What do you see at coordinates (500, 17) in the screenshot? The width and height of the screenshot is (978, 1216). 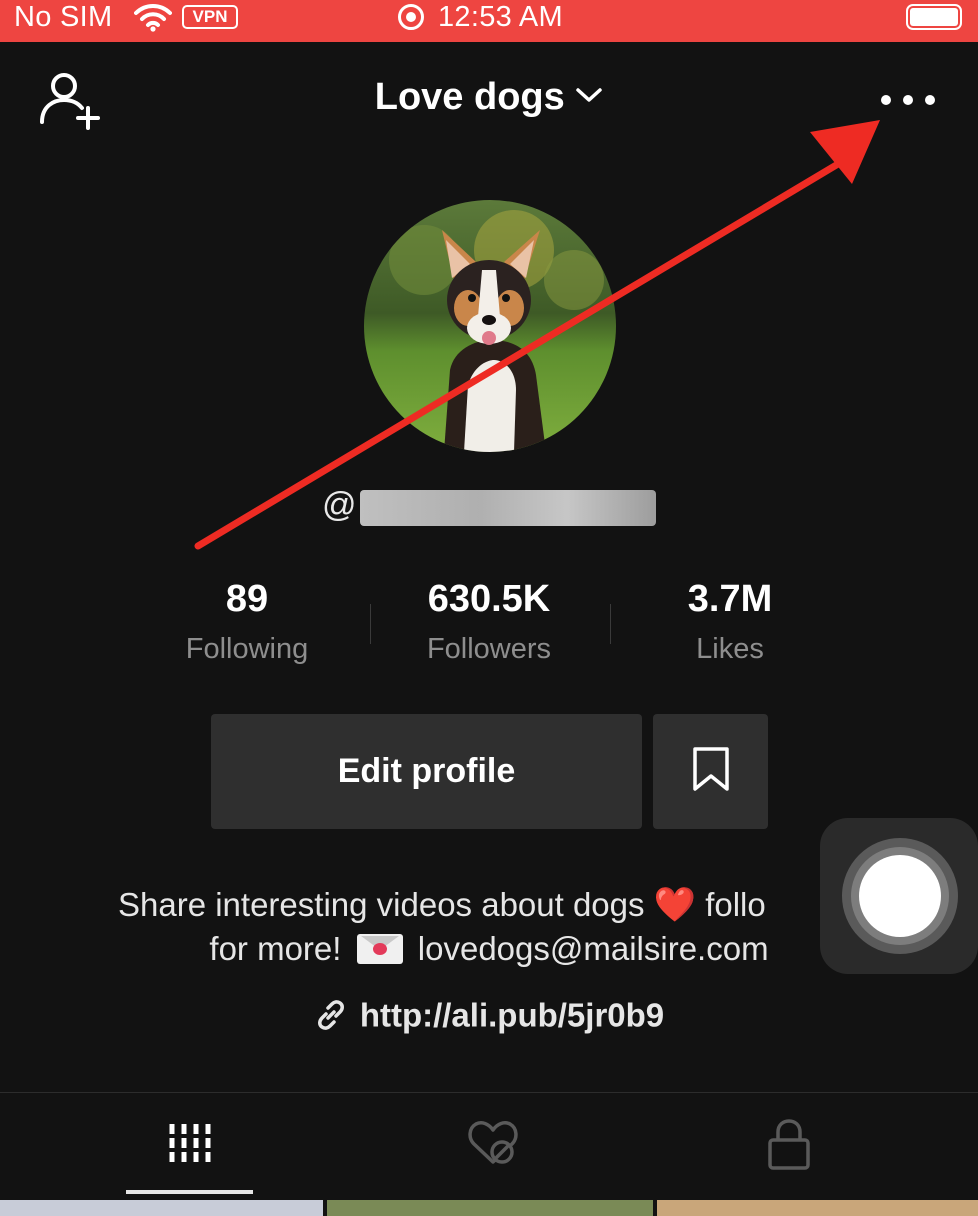 I see `status-time: 12:53 AM` at bounding box center [500, 17].